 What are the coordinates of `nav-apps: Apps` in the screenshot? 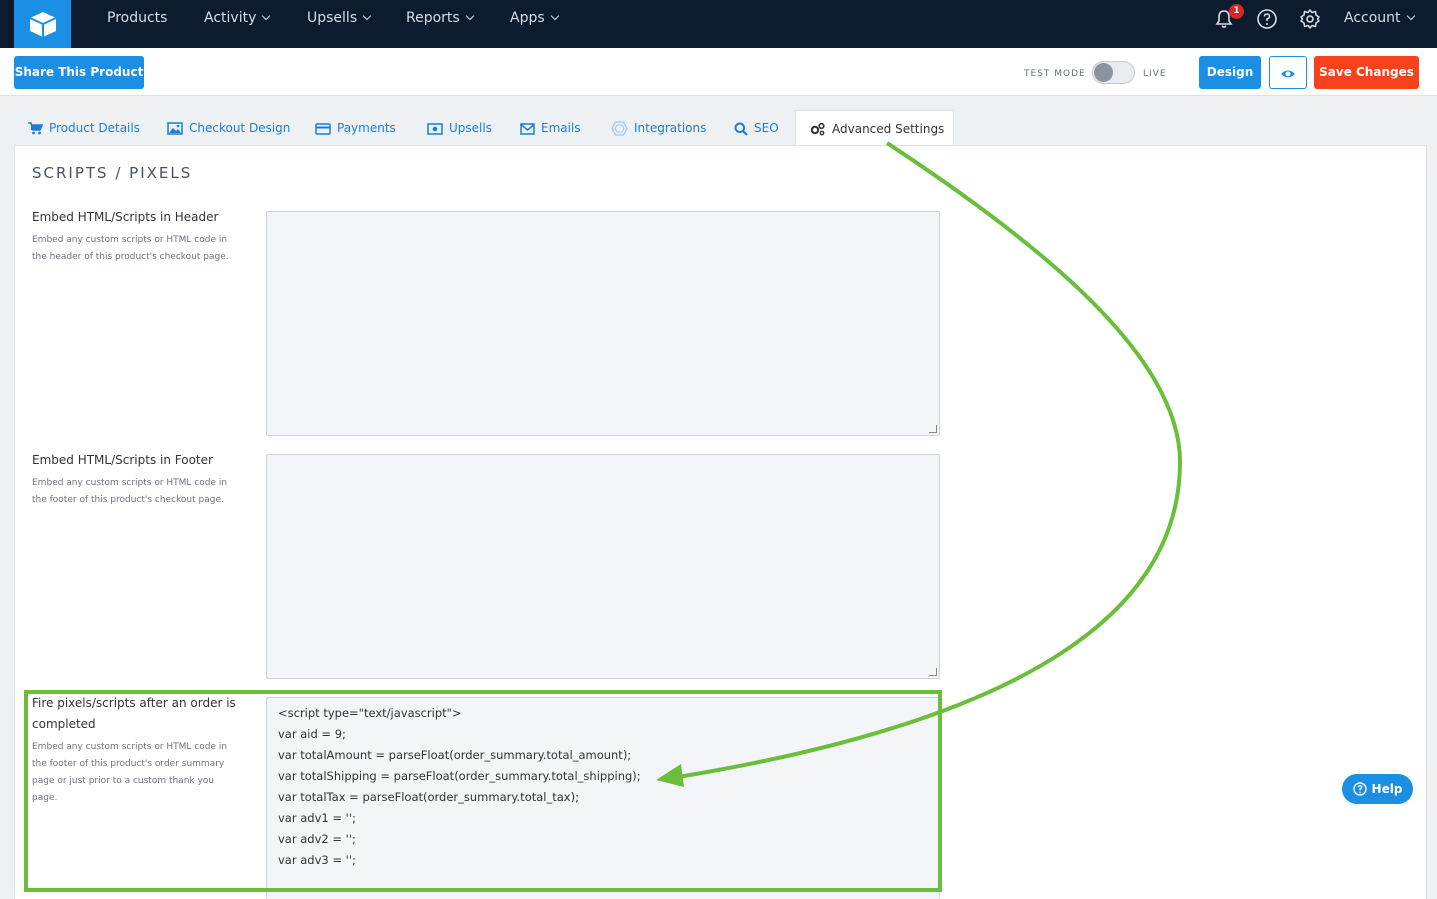 It's located at (534, 24).